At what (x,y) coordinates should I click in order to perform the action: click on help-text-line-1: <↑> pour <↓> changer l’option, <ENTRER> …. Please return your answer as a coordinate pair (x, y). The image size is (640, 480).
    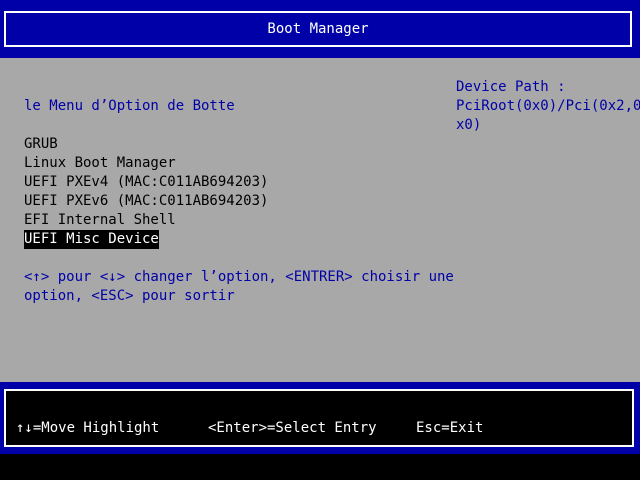
    Looking at the image, I should click on (239, 277).